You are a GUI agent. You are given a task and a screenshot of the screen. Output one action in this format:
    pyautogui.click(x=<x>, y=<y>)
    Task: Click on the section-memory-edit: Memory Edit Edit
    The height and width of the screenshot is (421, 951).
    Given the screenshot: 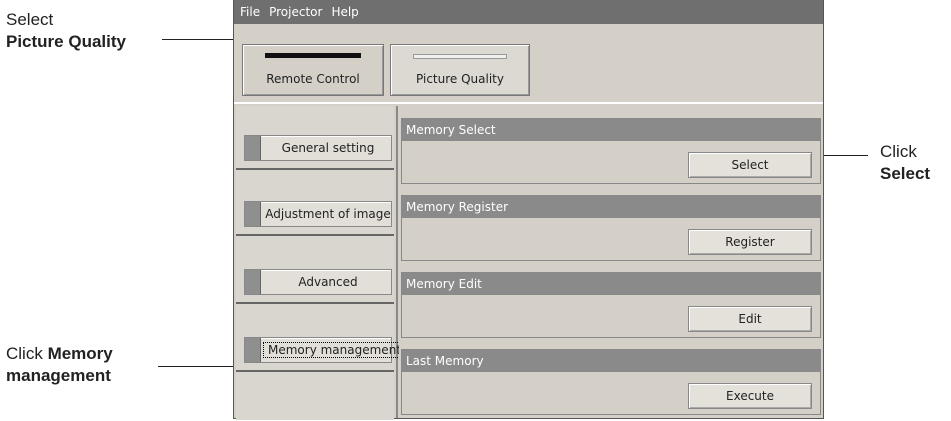 What is the action you would take?
    pyautogui.click(x=611, y=305)
    